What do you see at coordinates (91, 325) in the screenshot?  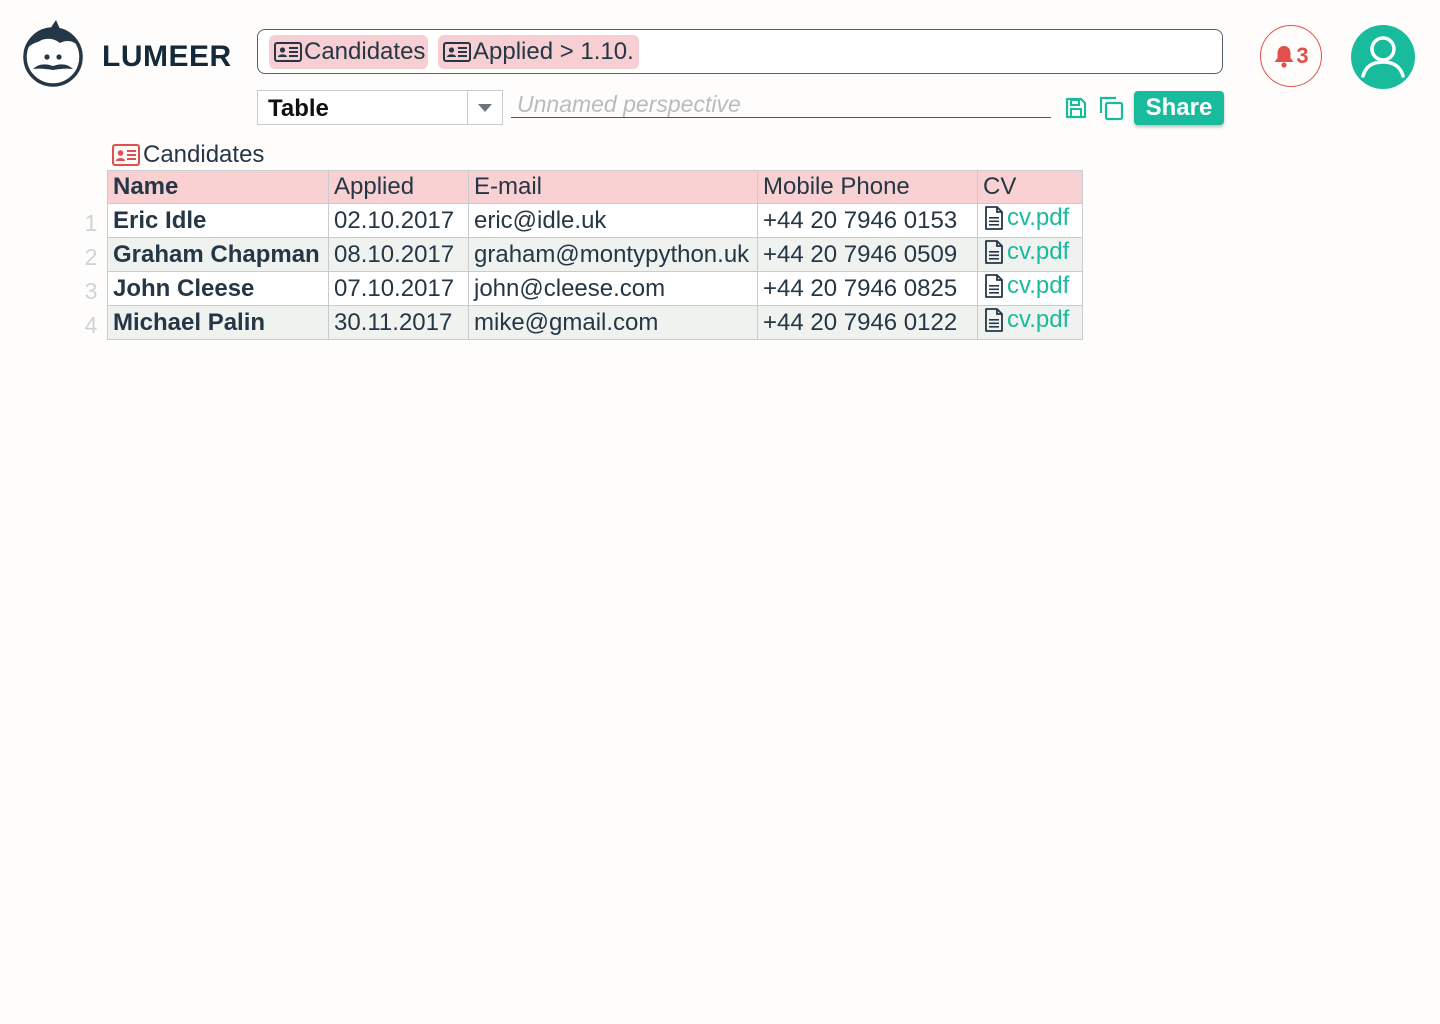 I see `row-number: 4` at bounding box center [91, 325].